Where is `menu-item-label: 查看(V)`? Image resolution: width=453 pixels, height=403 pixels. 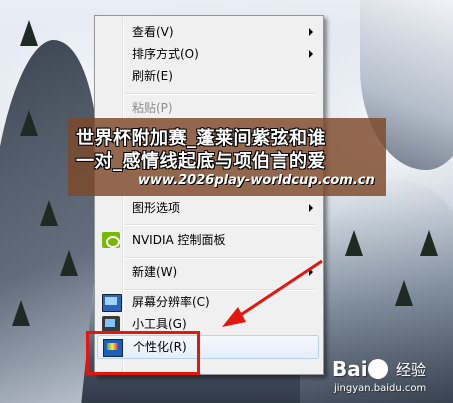 menu-item-label: 查看(V) is located at coordinates (153, 32).